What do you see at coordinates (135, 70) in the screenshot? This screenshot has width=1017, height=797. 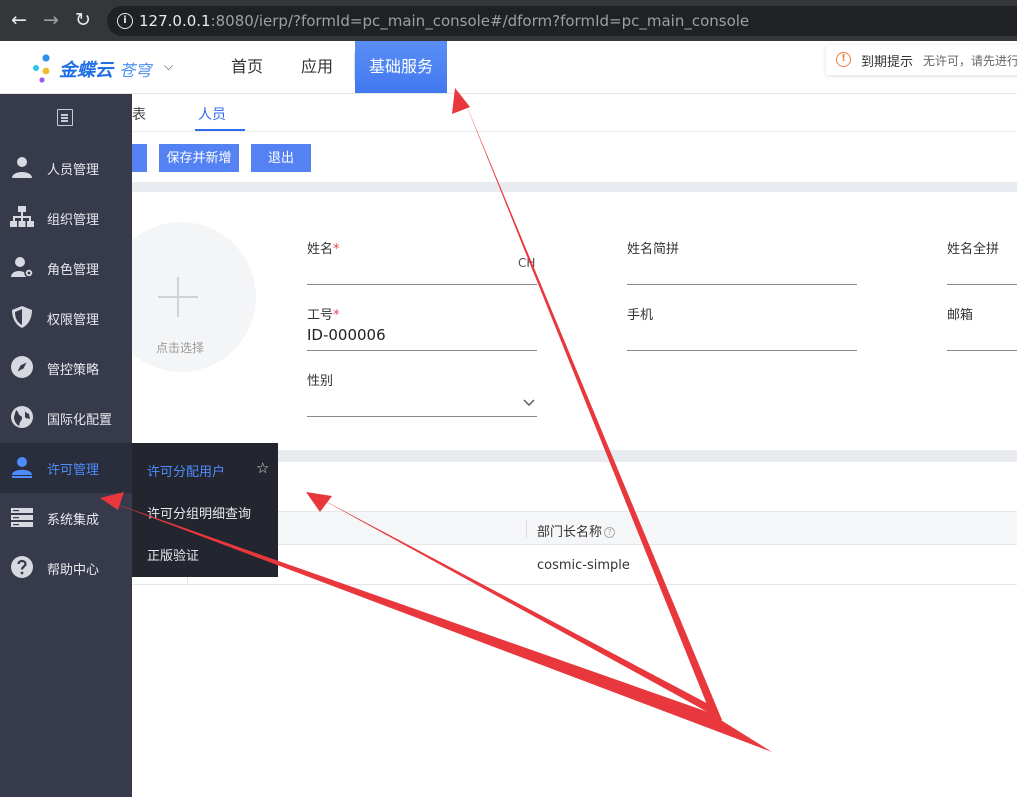 I see `logo-sub-text: 苍穹` at bounding box center [135, 70].